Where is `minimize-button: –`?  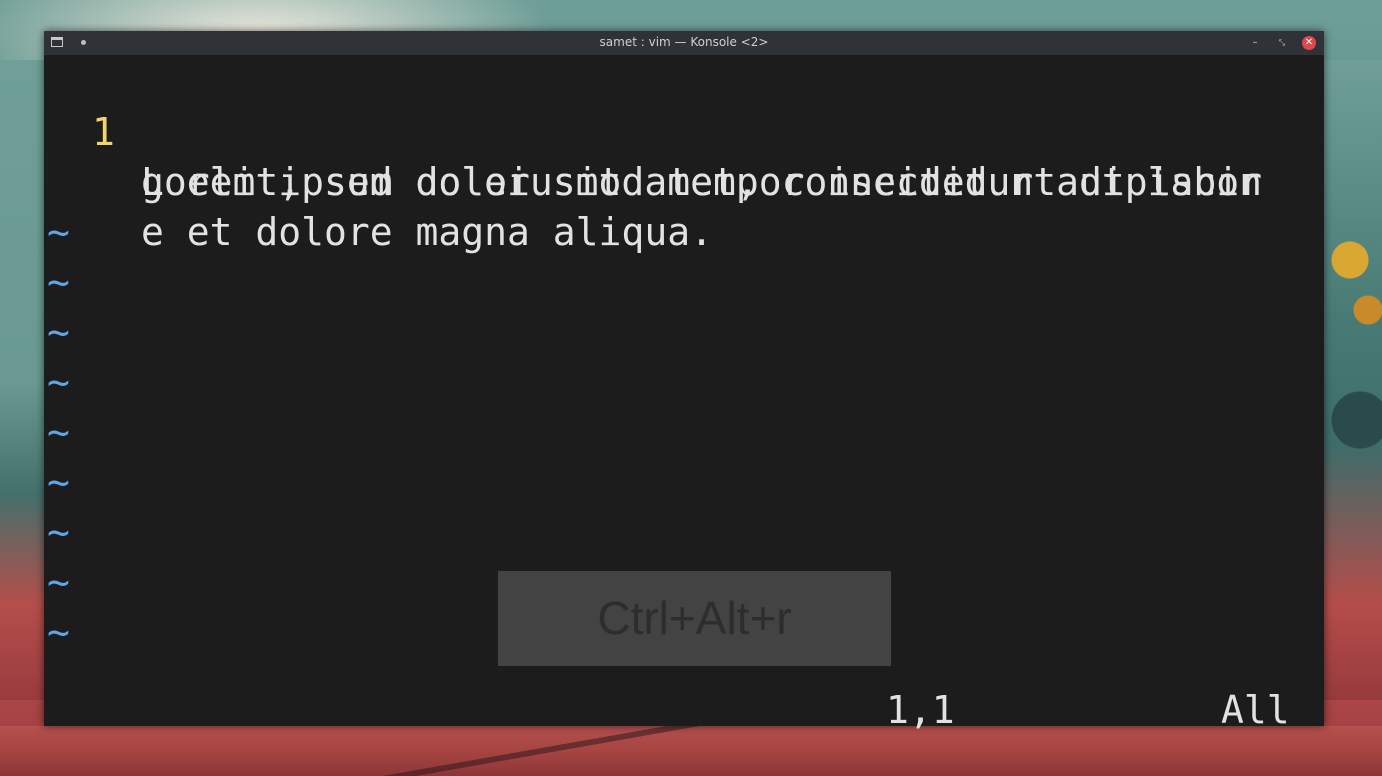 minimize-button: – is located at coordinates (1255, 43).